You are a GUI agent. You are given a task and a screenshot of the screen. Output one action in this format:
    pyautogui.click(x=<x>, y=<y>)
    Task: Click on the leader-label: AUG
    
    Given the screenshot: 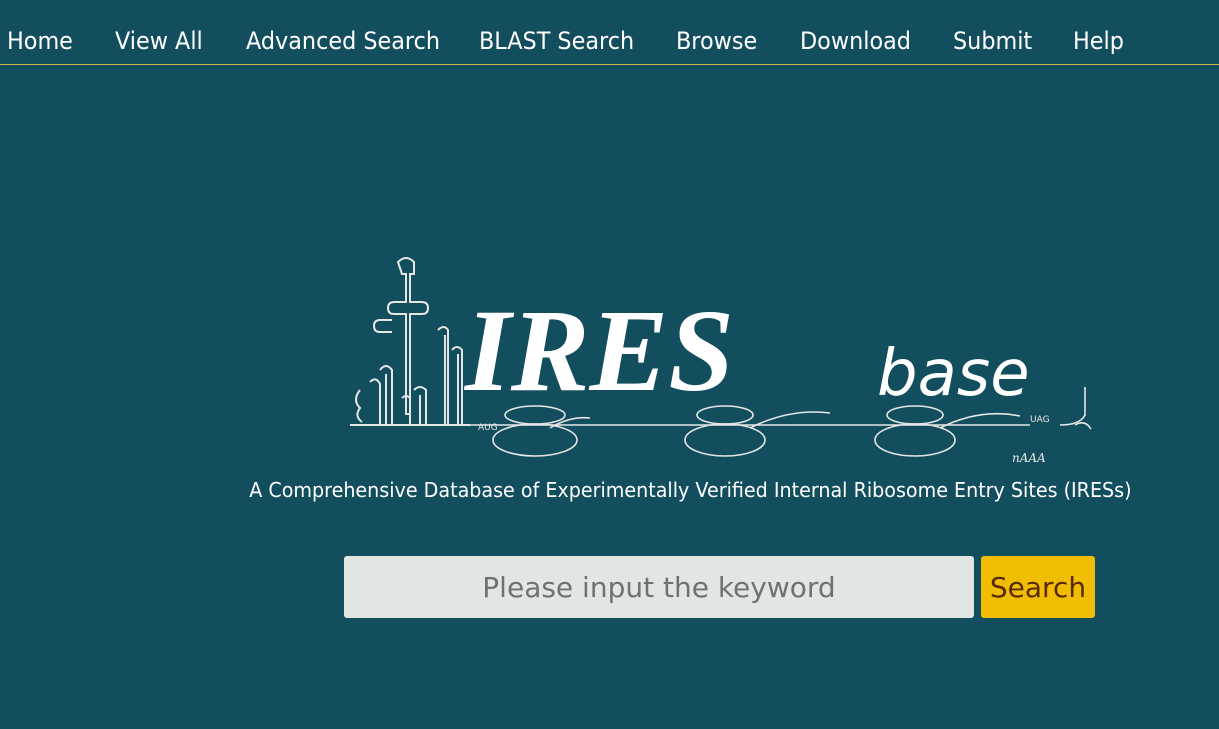 What is the action you would take?
    pyautogui.click(x=488, y=428)
    